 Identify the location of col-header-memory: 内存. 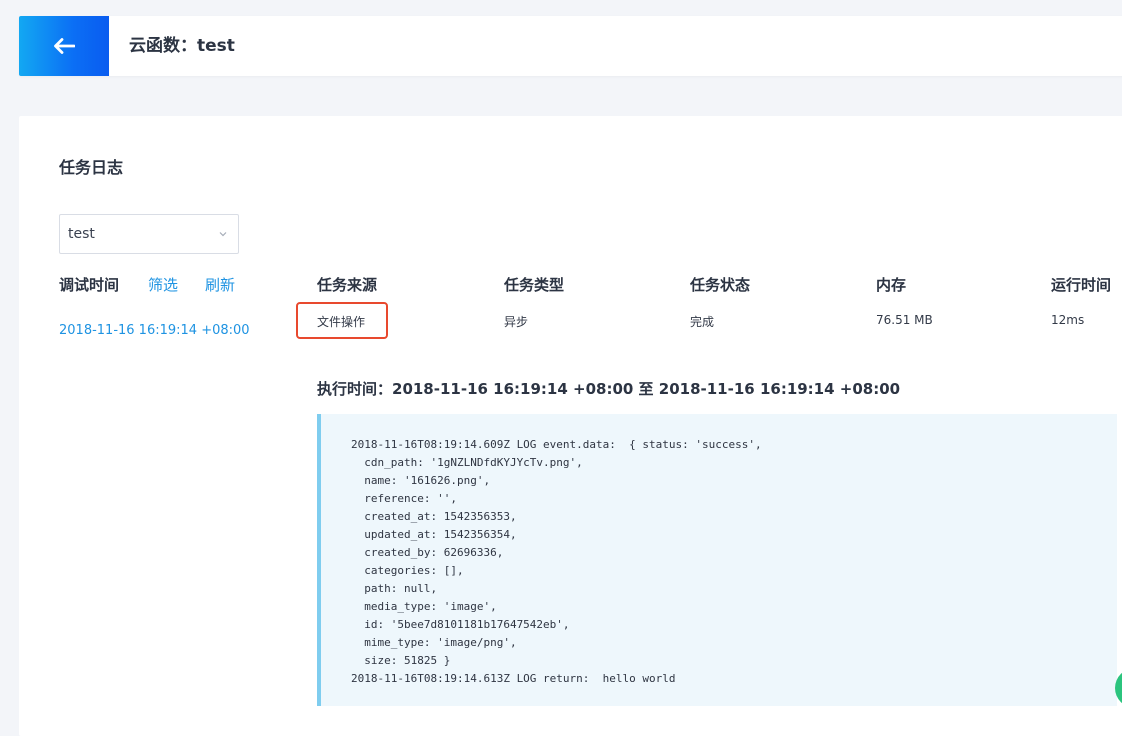
(891, 285).